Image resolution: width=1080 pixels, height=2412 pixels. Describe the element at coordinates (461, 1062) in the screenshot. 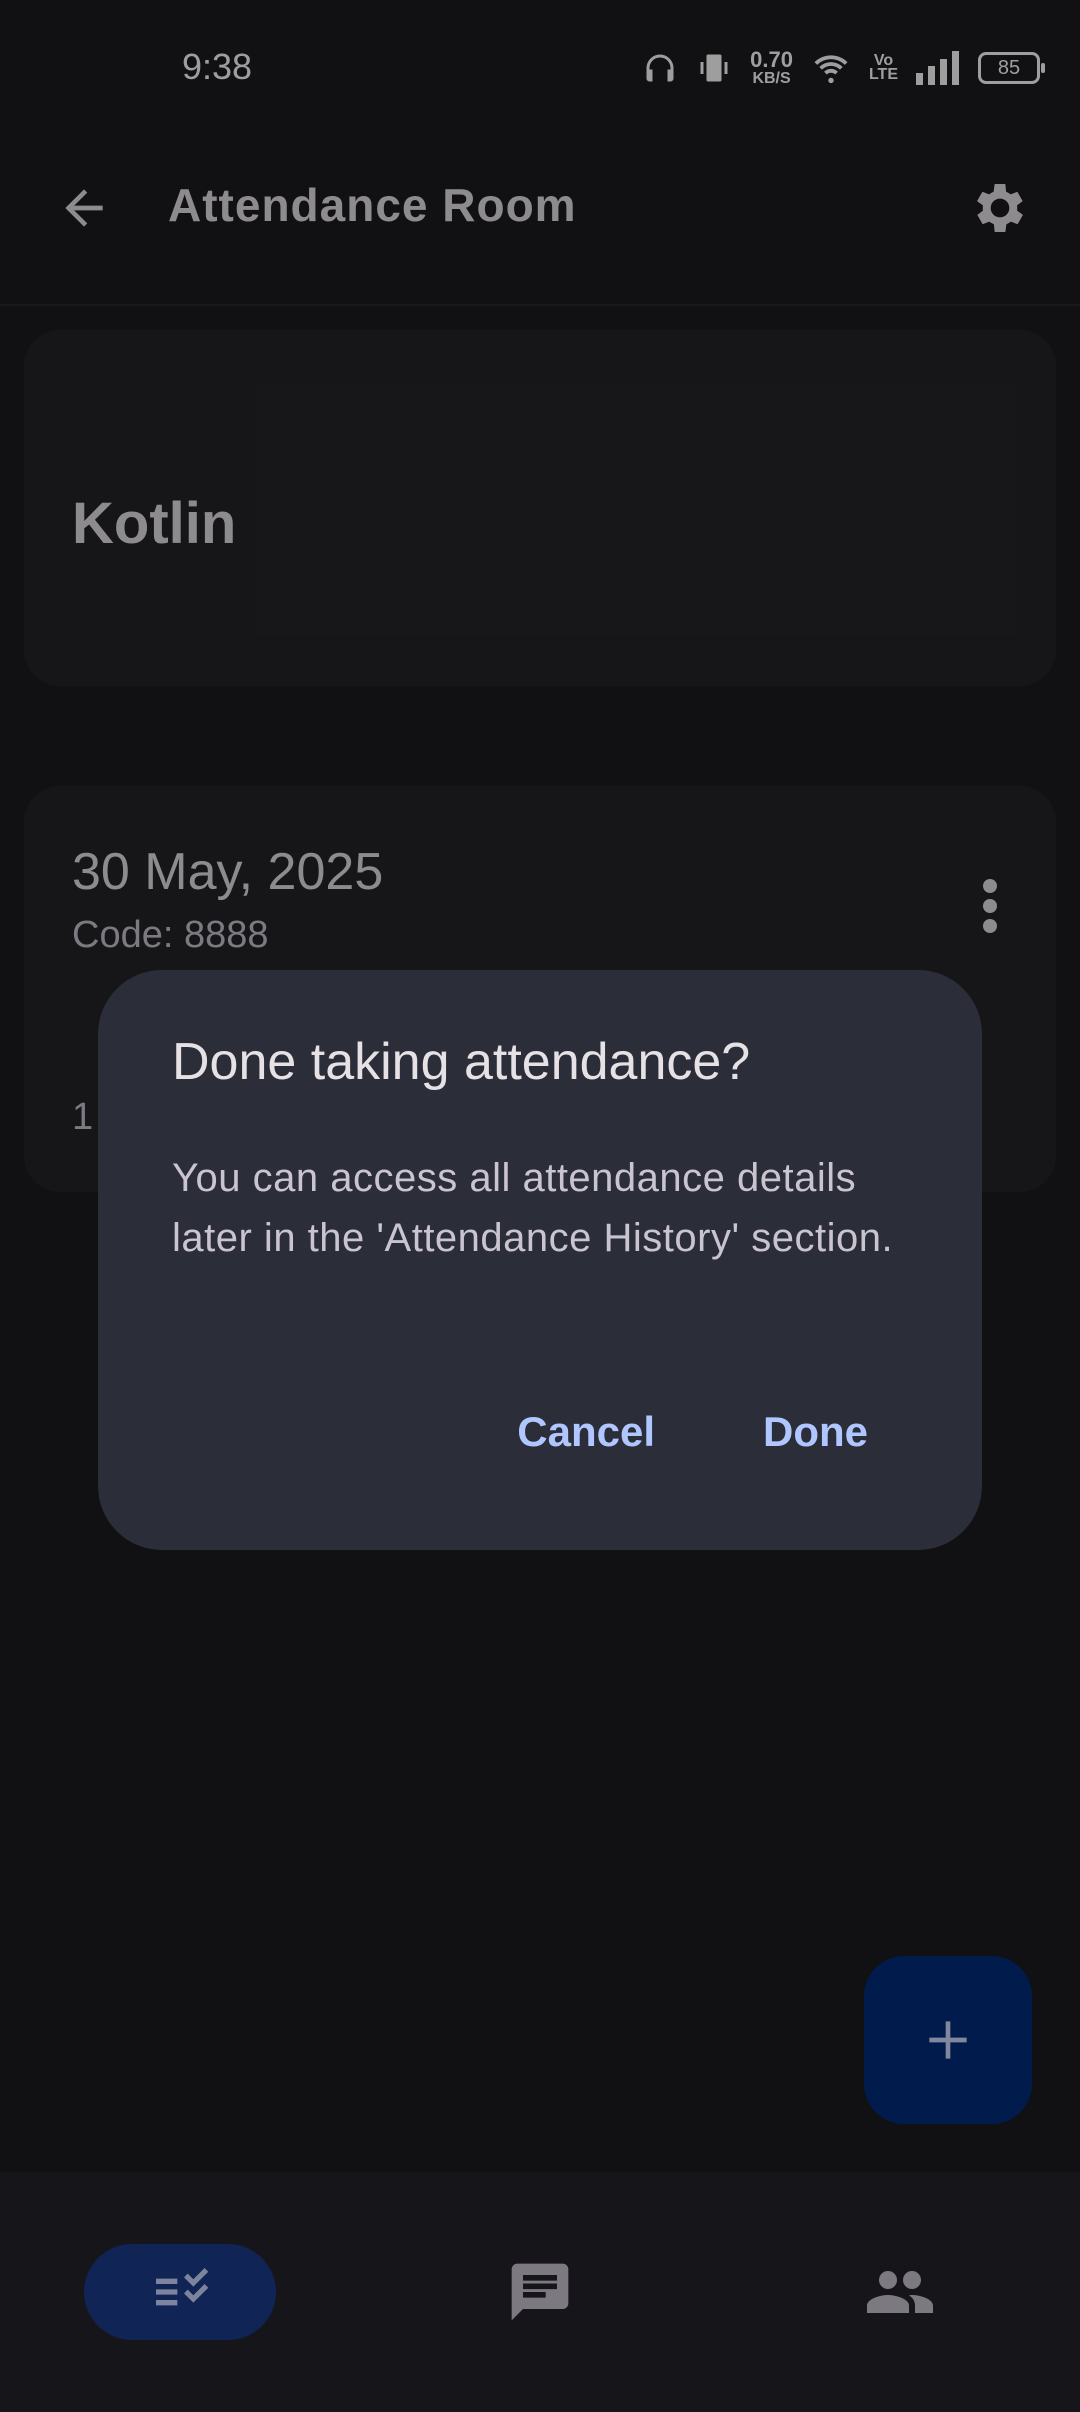

I see `dialog-title: Done taking attendance?` at that location.